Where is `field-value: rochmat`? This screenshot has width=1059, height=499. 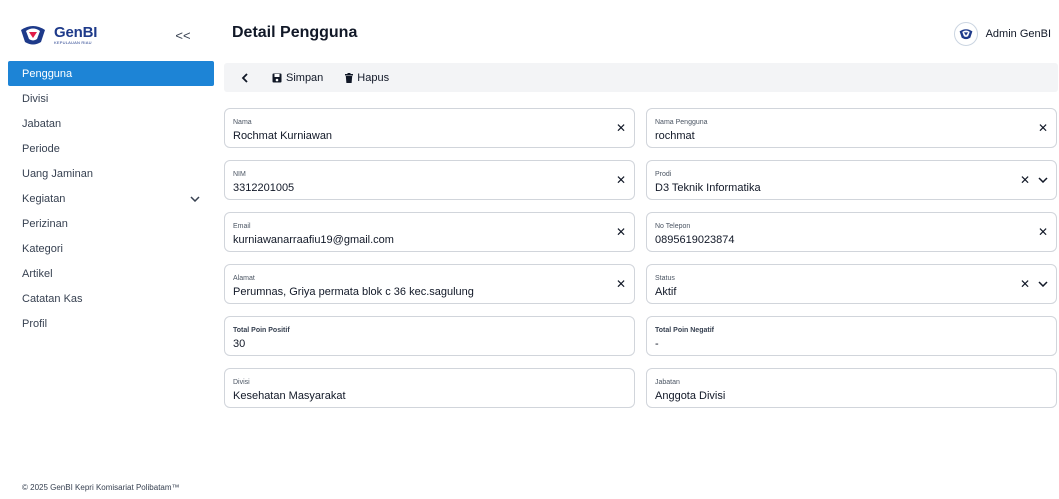 field-value: rochmat is located at coordinates (675, 136).